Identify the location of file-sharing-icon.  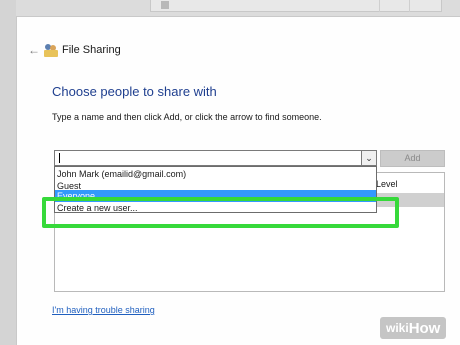
(51, 50).